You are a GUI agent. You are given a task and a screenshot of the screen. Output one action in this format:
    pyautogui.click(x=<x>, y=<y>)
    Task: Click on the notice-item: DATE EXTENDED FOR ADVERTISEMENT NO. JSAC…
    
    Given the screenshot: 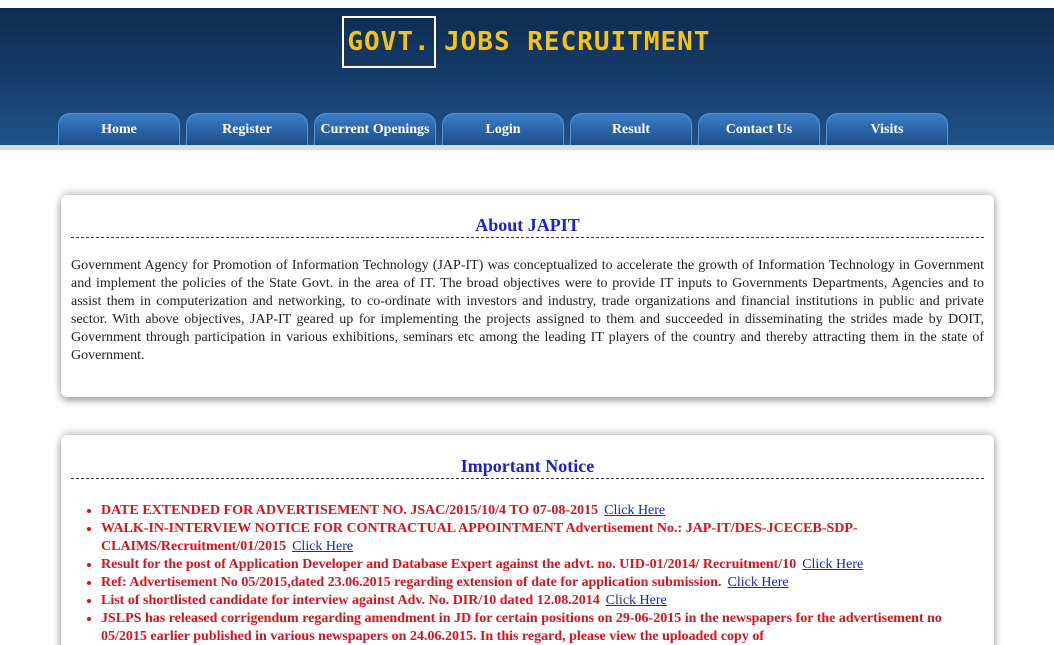 What is the action you would take?
    pyautogui.click(x=541, y=511)
    